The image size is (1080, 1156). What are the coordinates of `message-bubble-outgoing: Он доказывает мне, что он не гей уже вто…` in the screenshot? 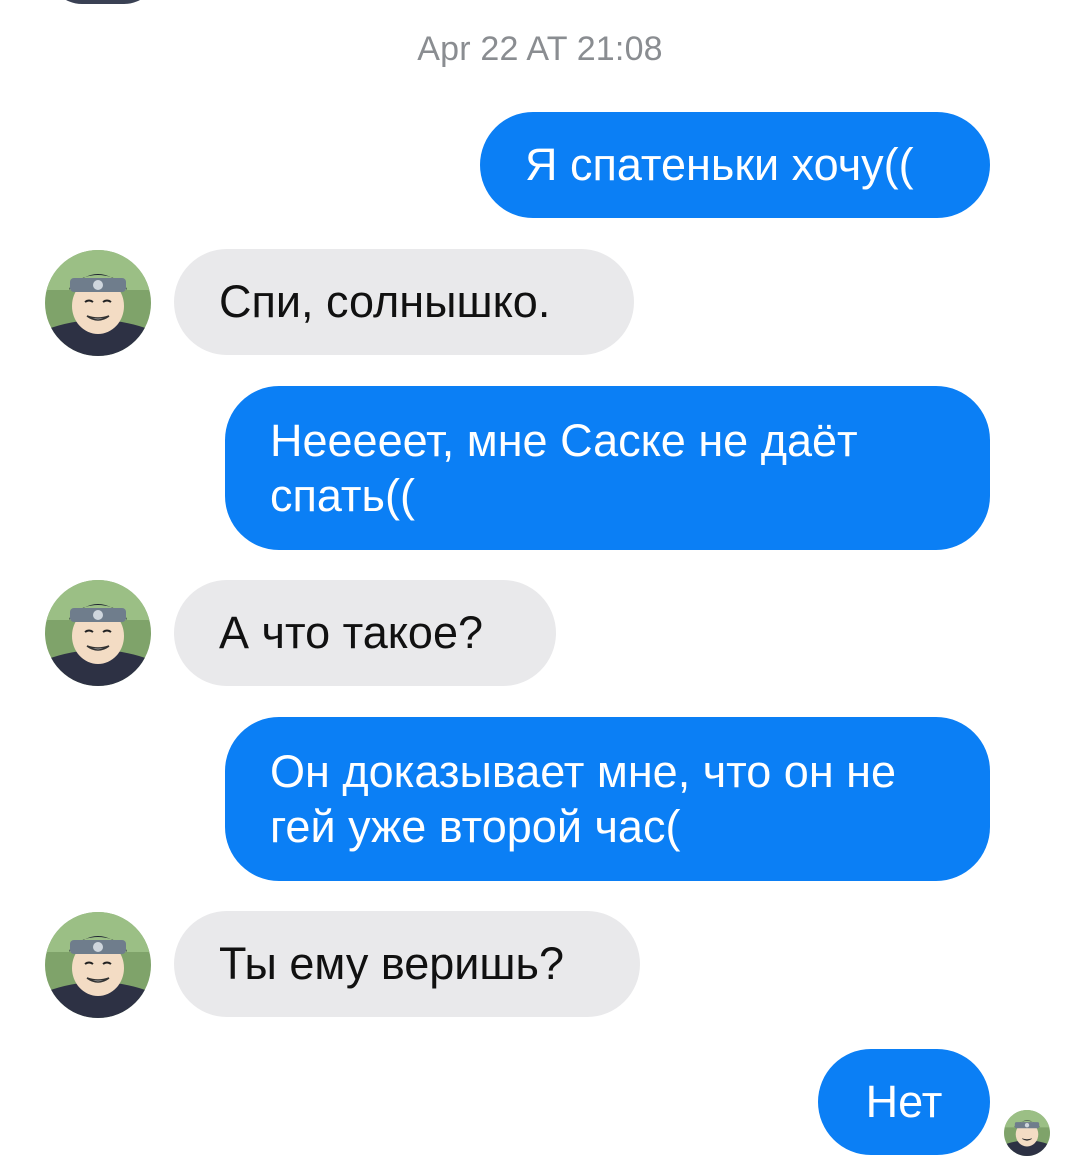 It's located at (607, 799).